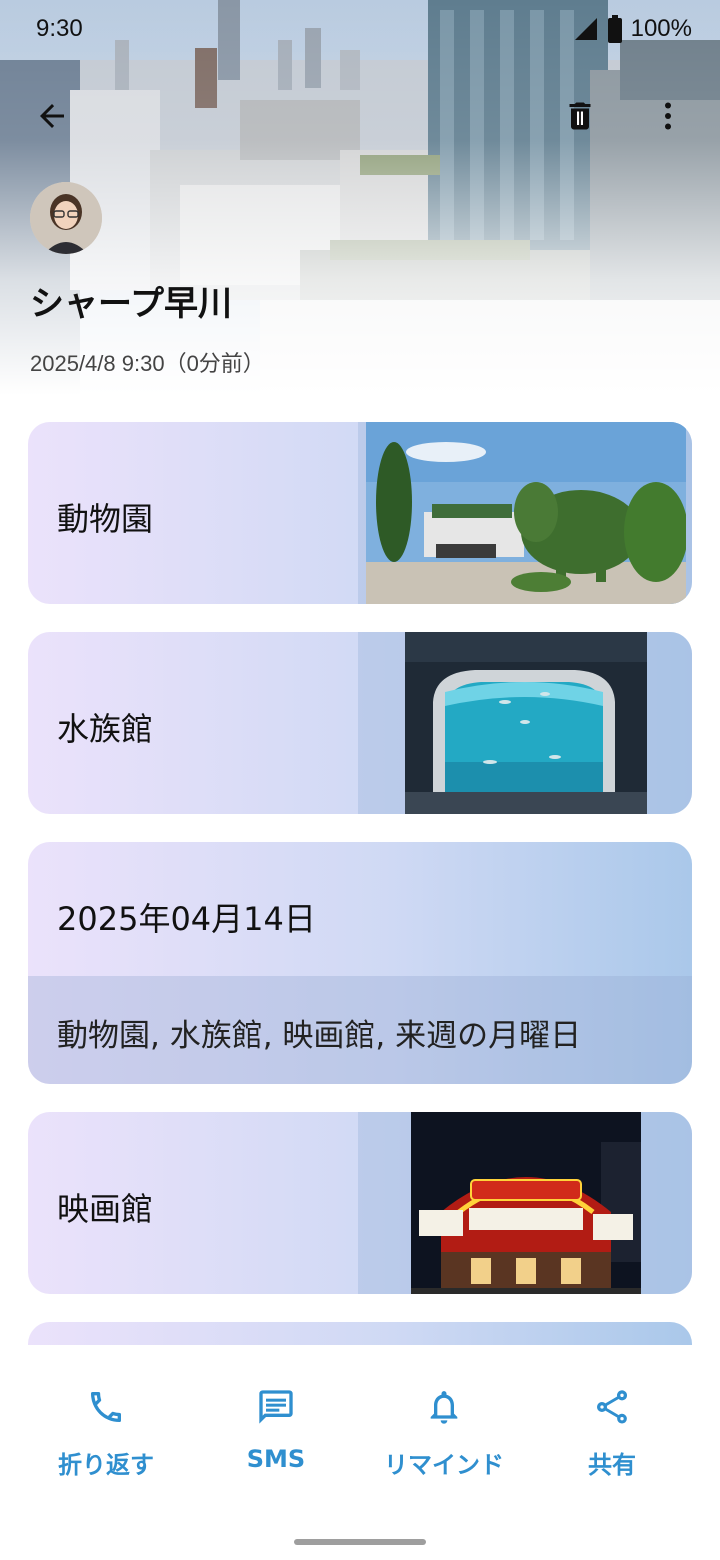 This screenshot has width=720, height=1560. Describe the element at coordinates (360, 723) in the screenshot. I see `keyword-card-aquarium: 水族館` at that location.